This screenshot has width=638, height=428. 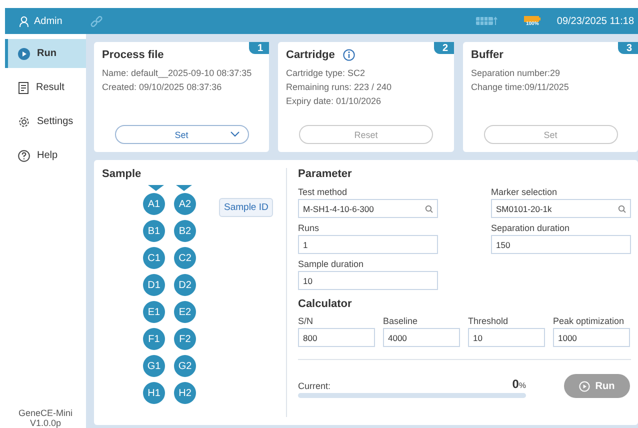 What do you see at coordinates (334, 101) in the screenshot?
I see `card-text: Expiry date: 01/10/2026` at bounding box center [334, 101].